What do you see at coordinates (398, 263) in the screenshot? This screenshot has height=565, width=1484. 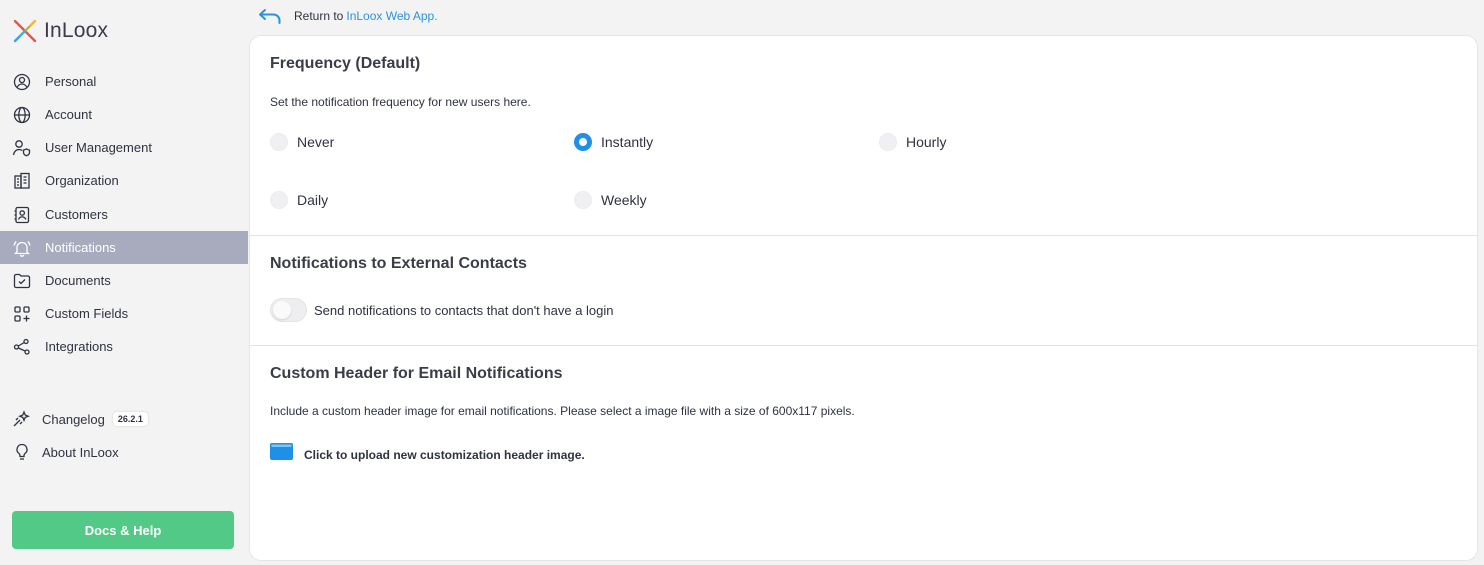 I see `external-title: Notifications to External Contacts` at bounding box center [398, 263].